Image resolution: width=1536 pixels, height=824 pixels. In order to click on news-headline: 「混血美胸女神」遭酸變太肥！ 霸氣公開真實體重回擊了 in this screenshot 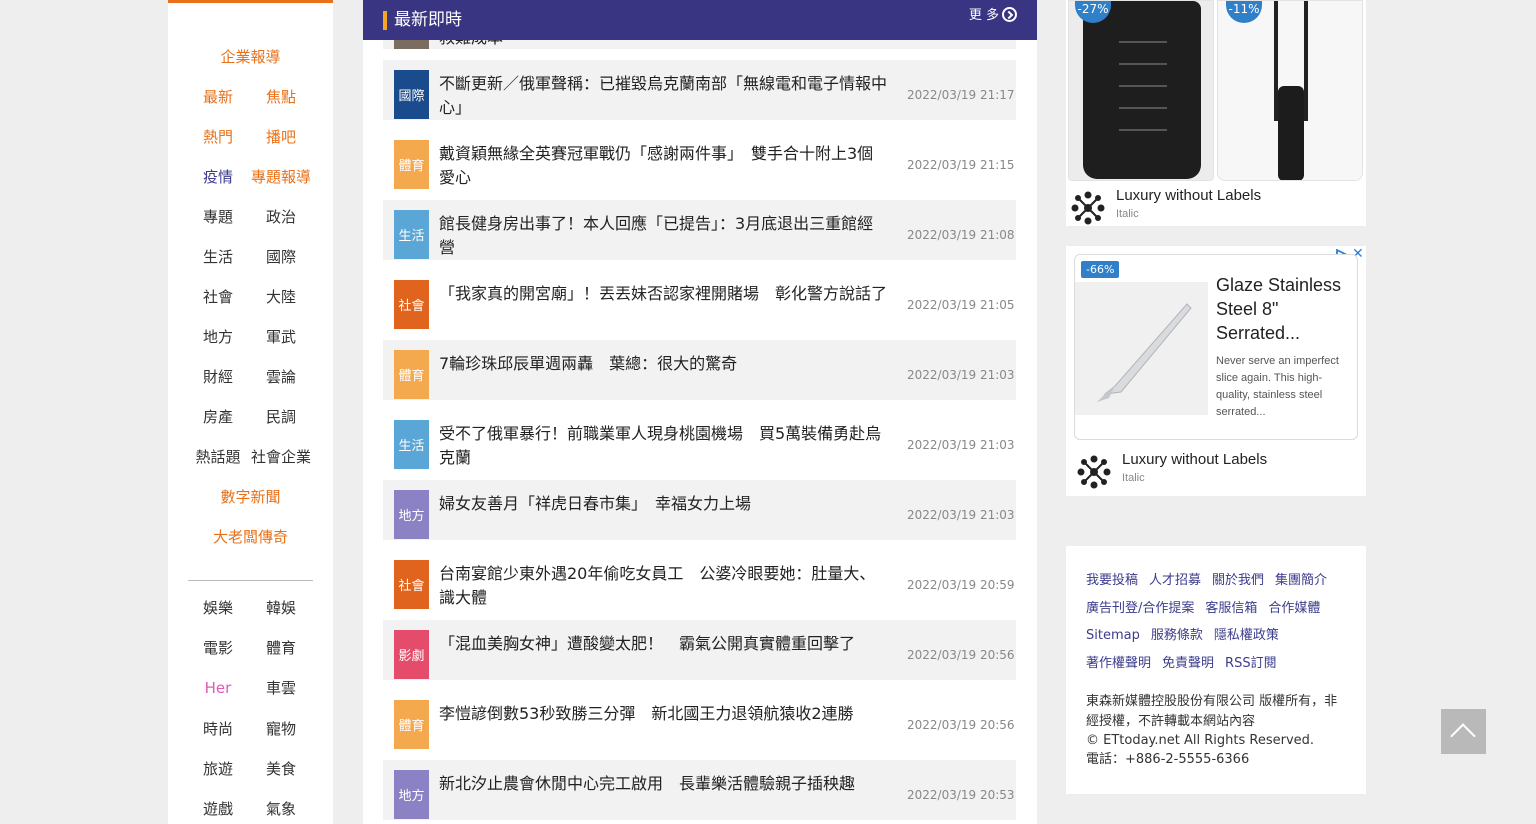, I will do `click(663, 644)`.